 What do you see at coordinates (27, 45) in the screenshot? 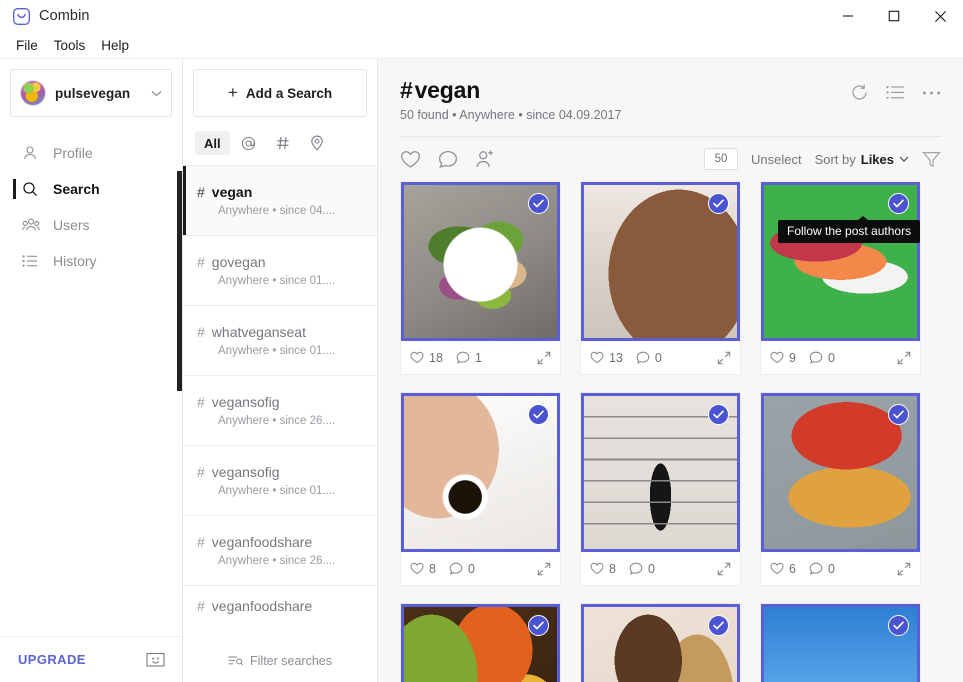
I see `menu-item-file: File` at bounding box center [27, 45].